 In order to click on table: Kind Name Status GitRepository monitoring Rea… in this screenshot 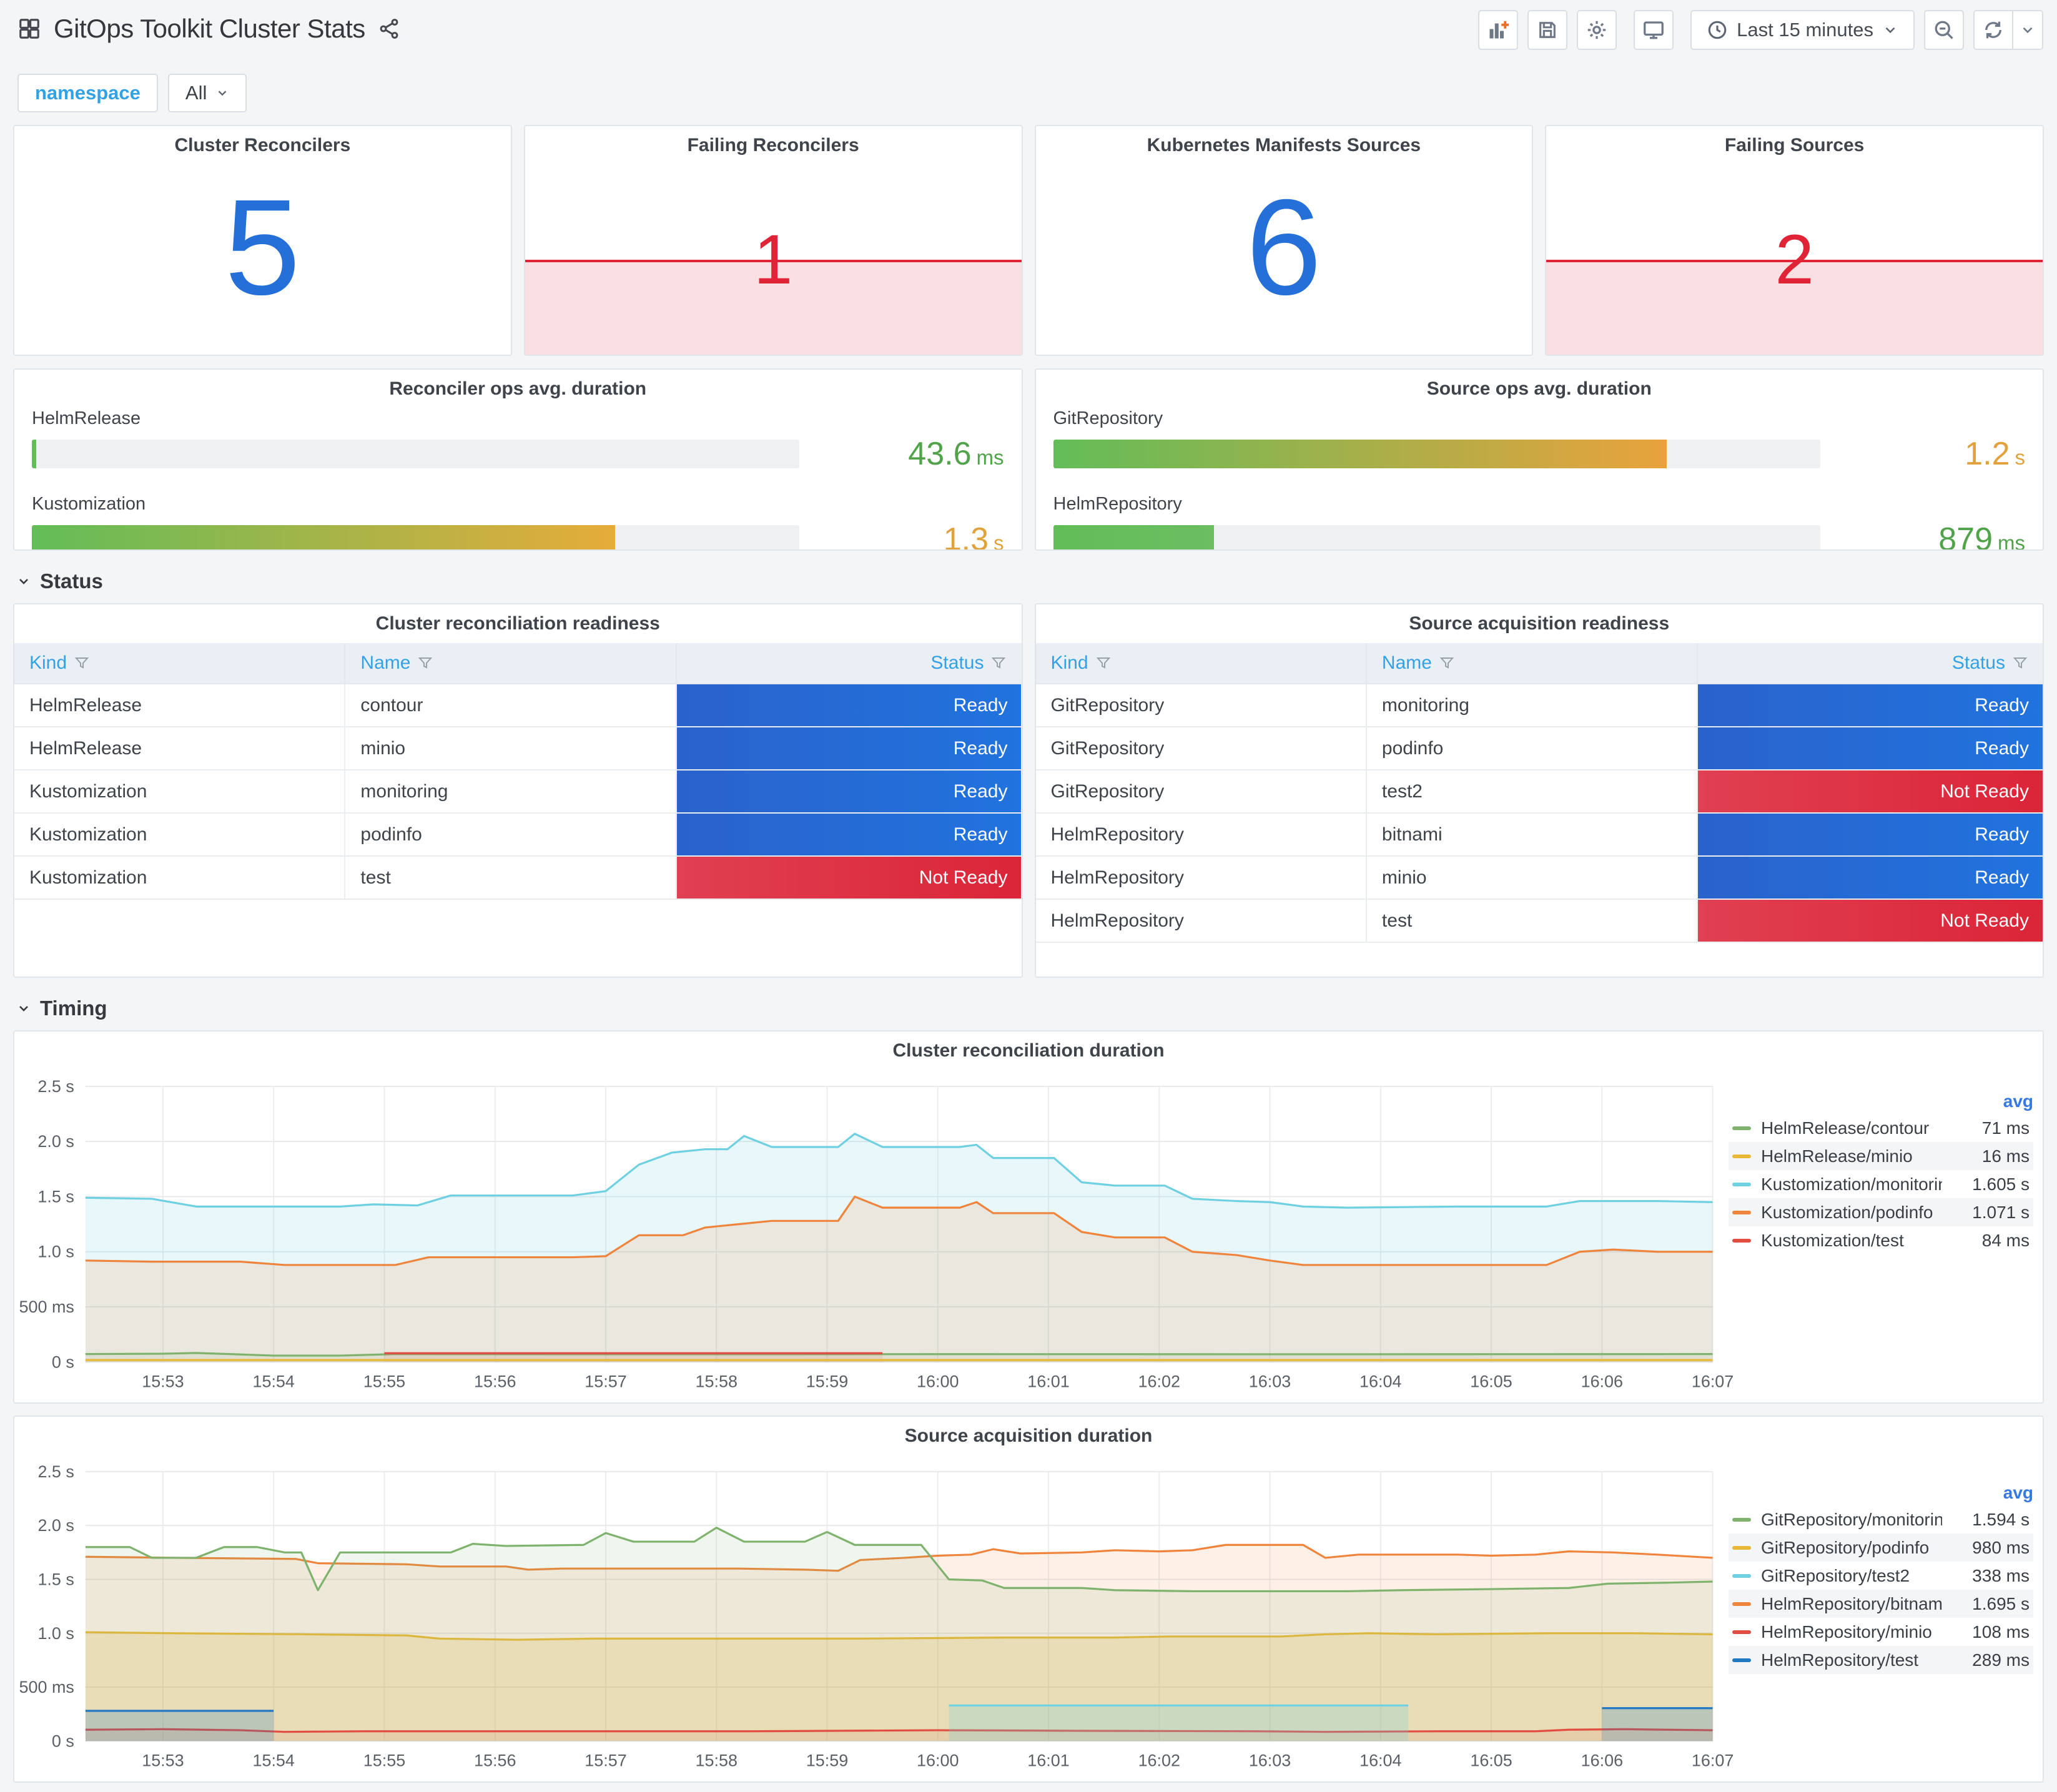, I will do `click(1539, 810)`.